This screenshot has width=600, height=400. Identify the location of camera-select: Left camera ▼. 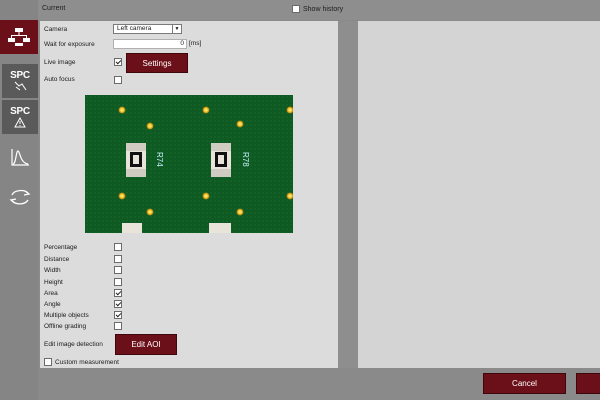
(147, 29).